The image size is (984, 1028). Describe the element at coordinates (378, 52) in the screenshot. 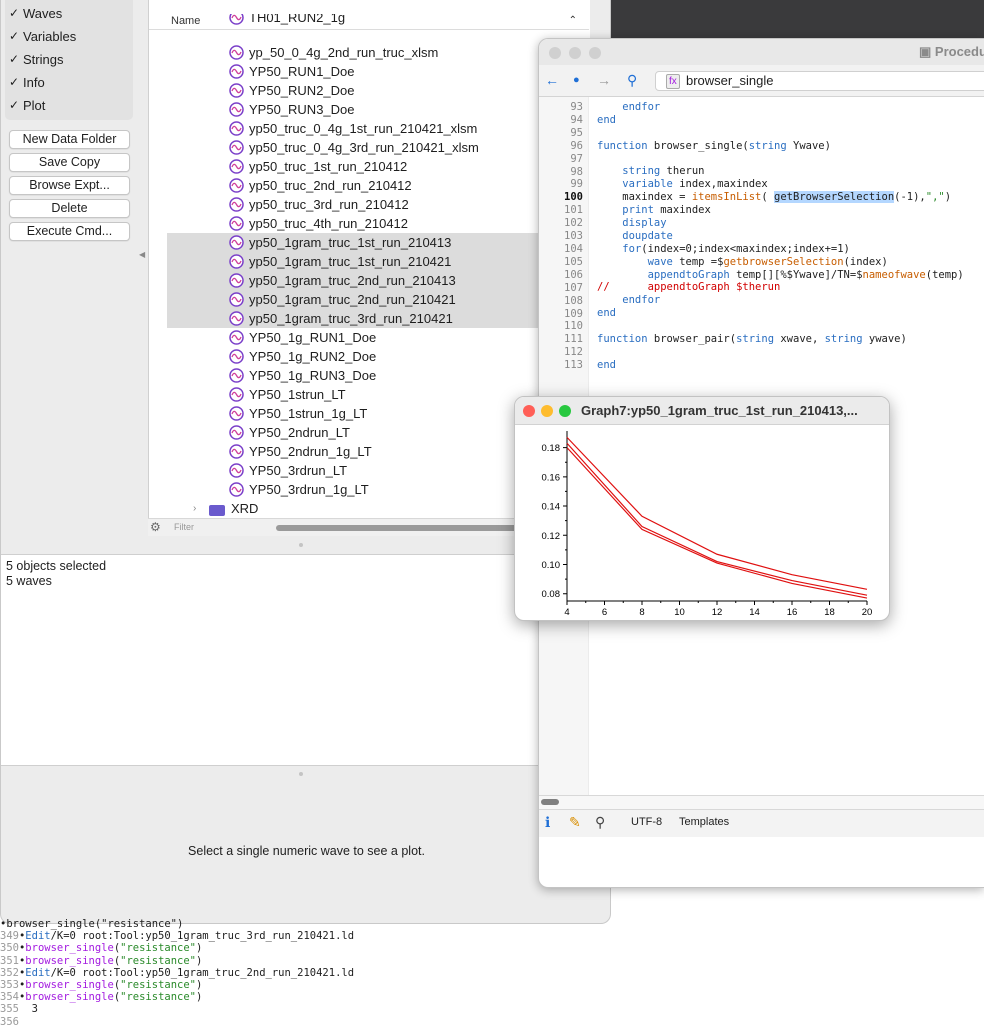

I see `wave-row: yp_50_0_4g_2nd_run_truc_xlsm` at that location.